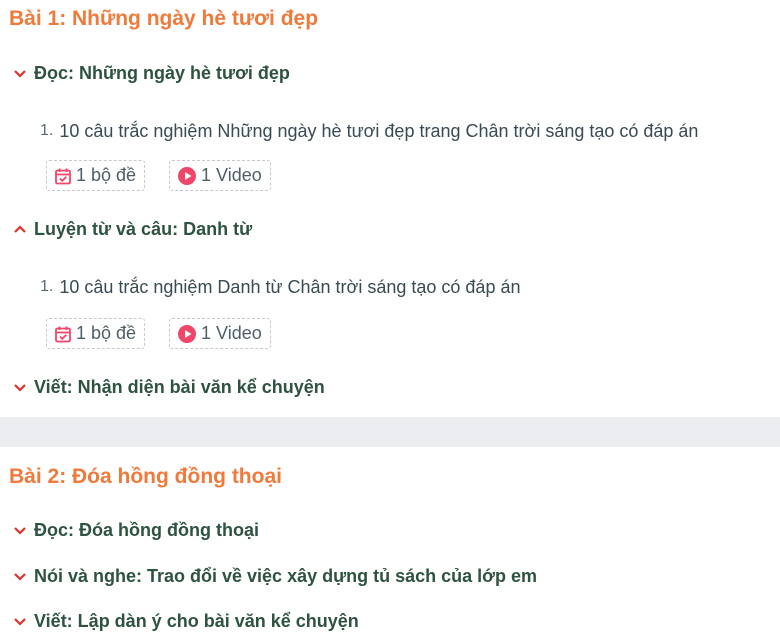  Describe the element at coordinates (145, 477) in the screenshot. I see `lesson-title: Bài 2: Đóa hồng đồng thoại` at that location.